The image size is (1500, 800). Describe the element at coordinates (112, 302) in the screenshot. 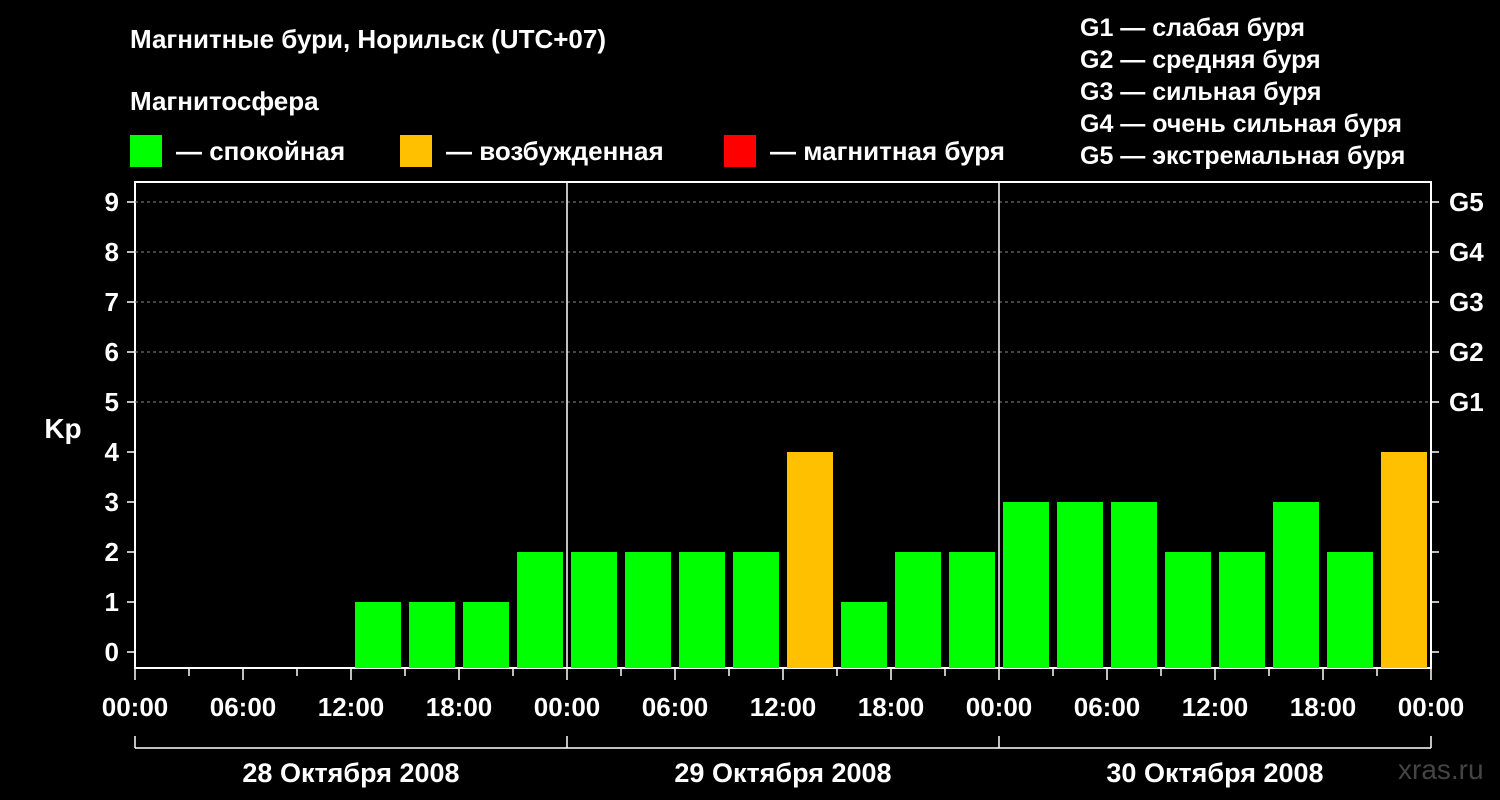

I see `y-tick-label: 7` at that location.